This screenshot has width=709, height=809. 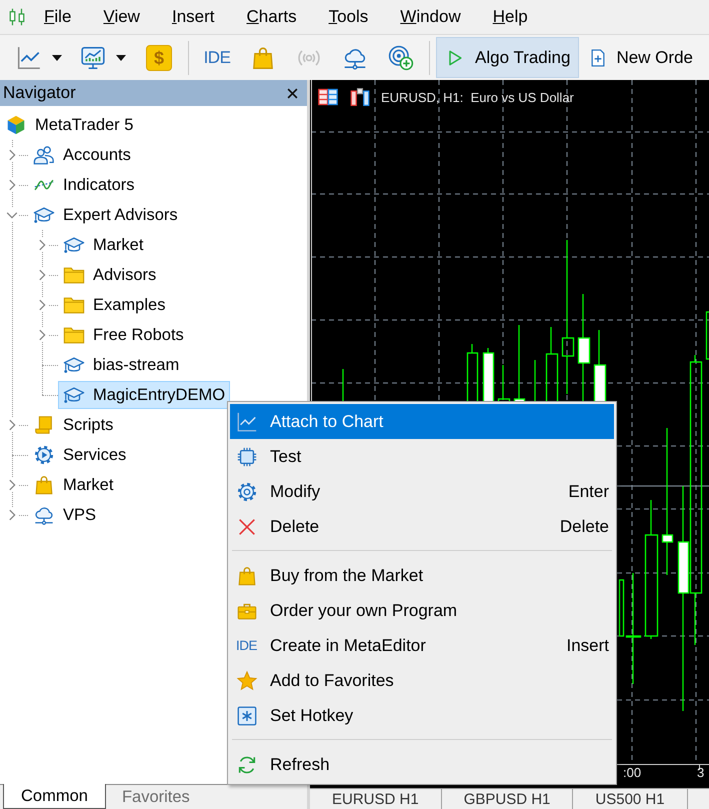 I want to click on menu-item: Help, so click(x=510, y=17).